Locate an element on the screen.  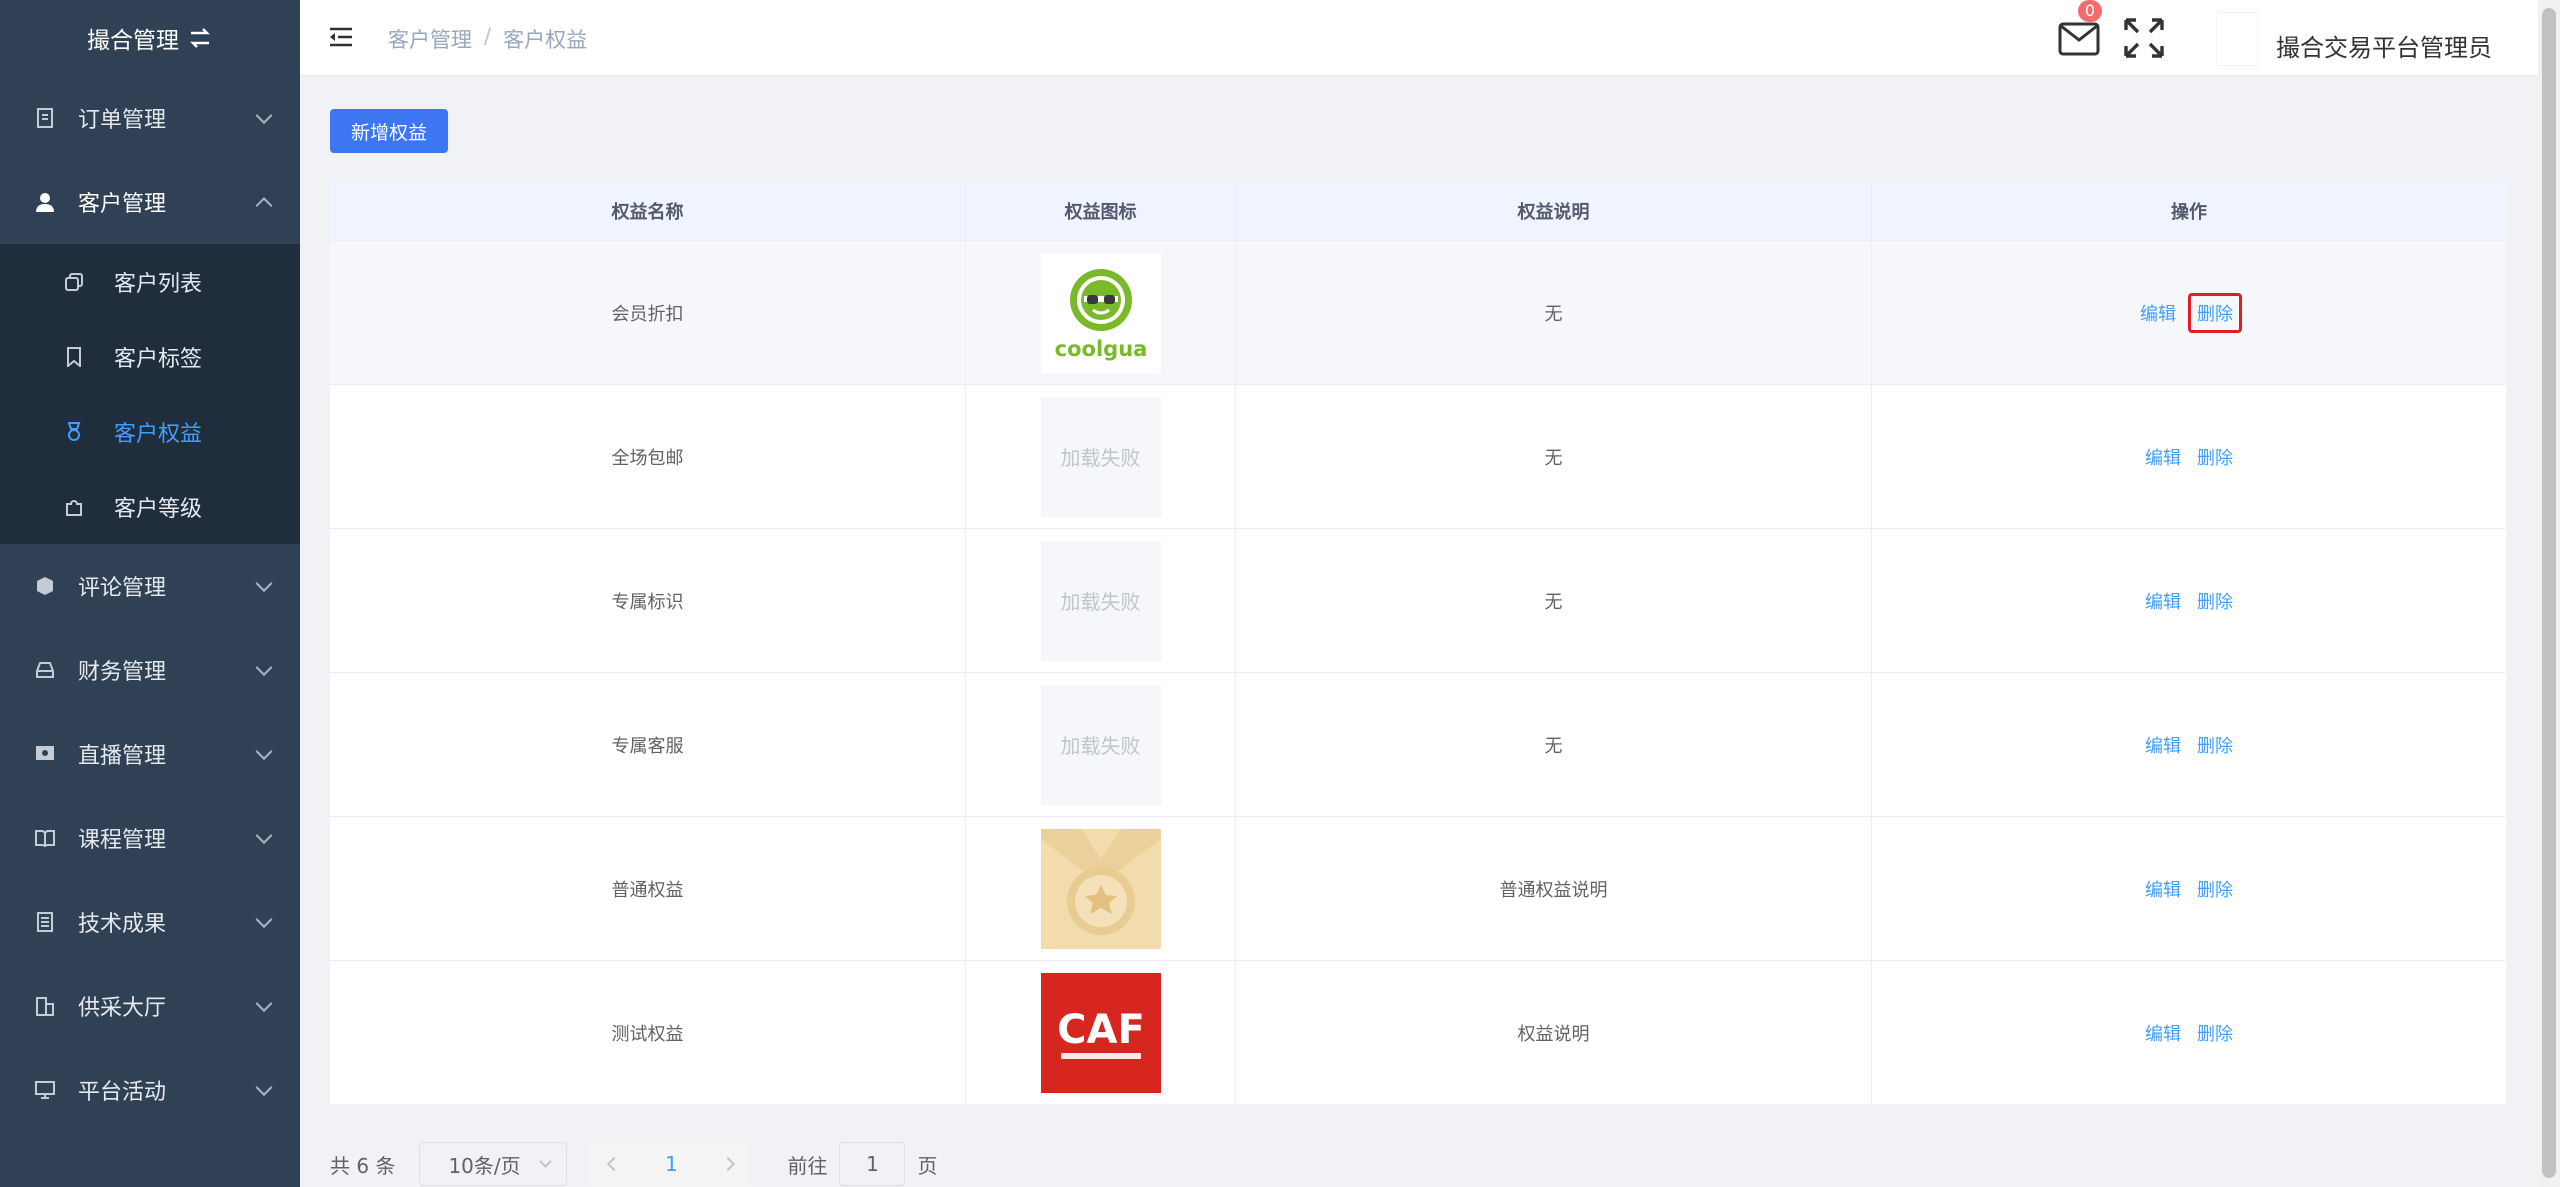
sidebar-item-finance: 财务管理 is located at coordinates (150, 670).